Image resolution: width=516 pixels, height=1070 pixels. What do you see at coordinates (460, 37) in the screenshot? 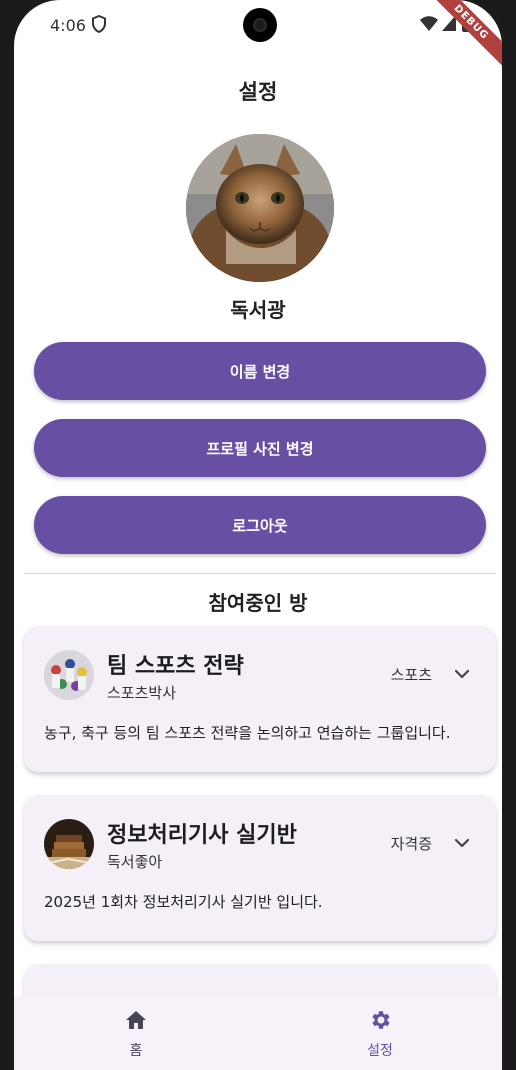
I see `debug-banner: DEBUG` at bounding box center [460, 37].